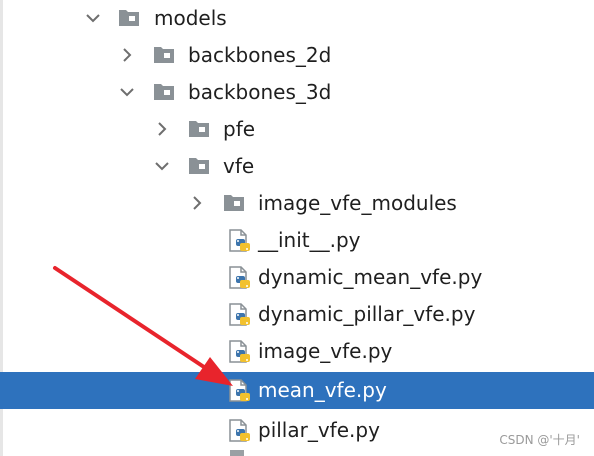  Describe the element at coordinates (260, 55) in the screenshot. I see `tree-item-label: backbones_2d` at that location.